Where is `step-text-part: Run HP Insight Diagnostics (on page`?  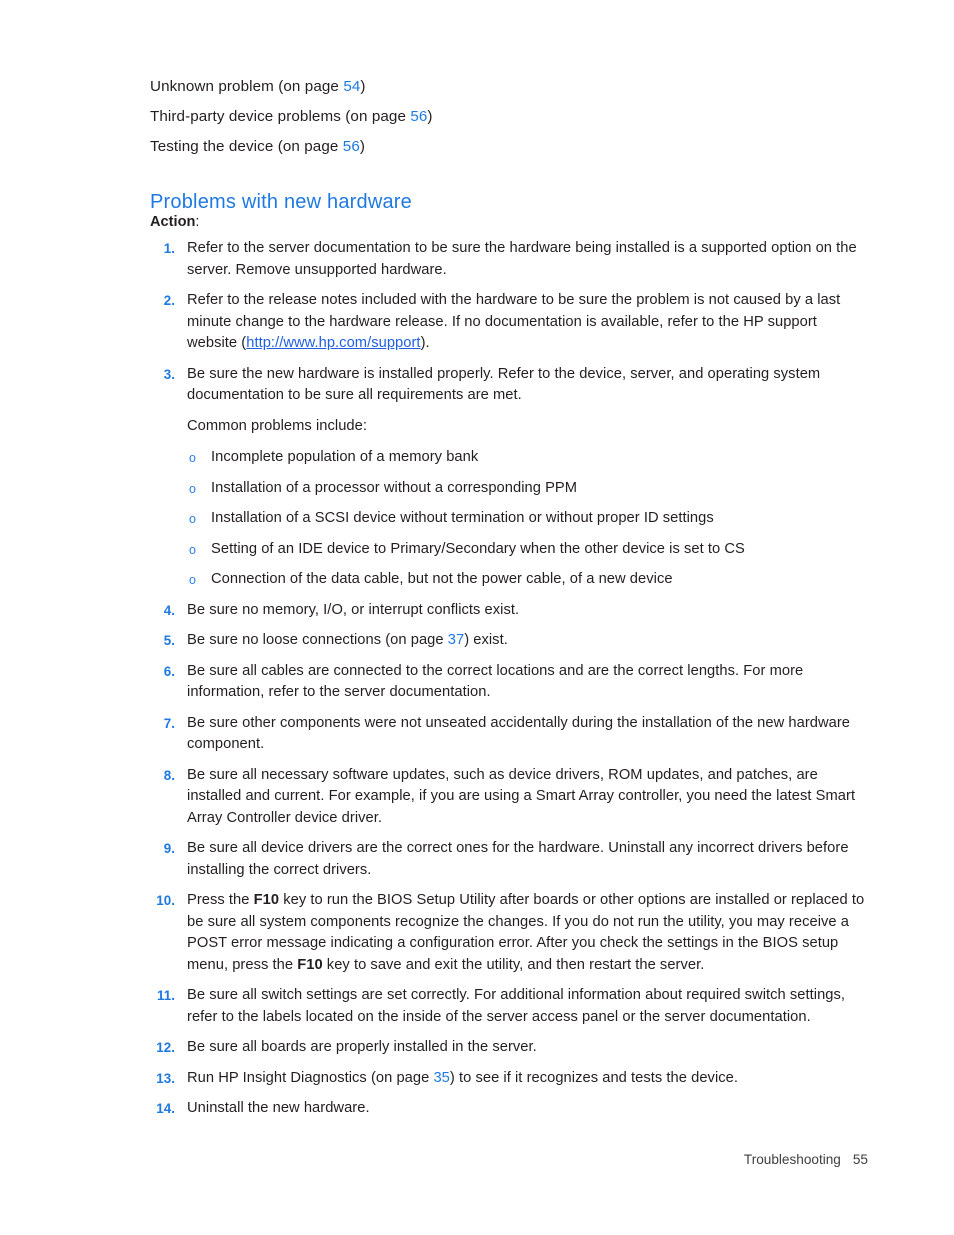
step-text-part: Run HP Insight Diagnostics (on page is located at coordinates (310, 1077).